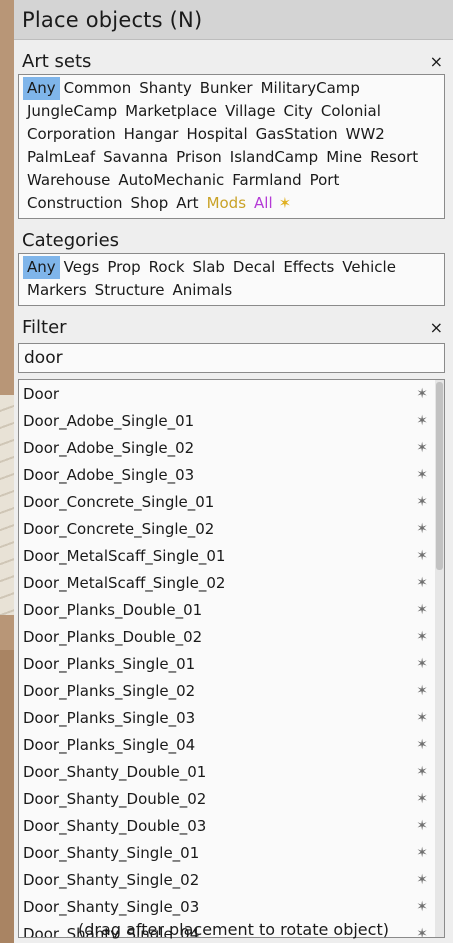 The height and width of the screenshot is (943, 453). Describe the element at coordinates (226, 203) in the screenshot. I see `art-set-mods: Mods` at that location.